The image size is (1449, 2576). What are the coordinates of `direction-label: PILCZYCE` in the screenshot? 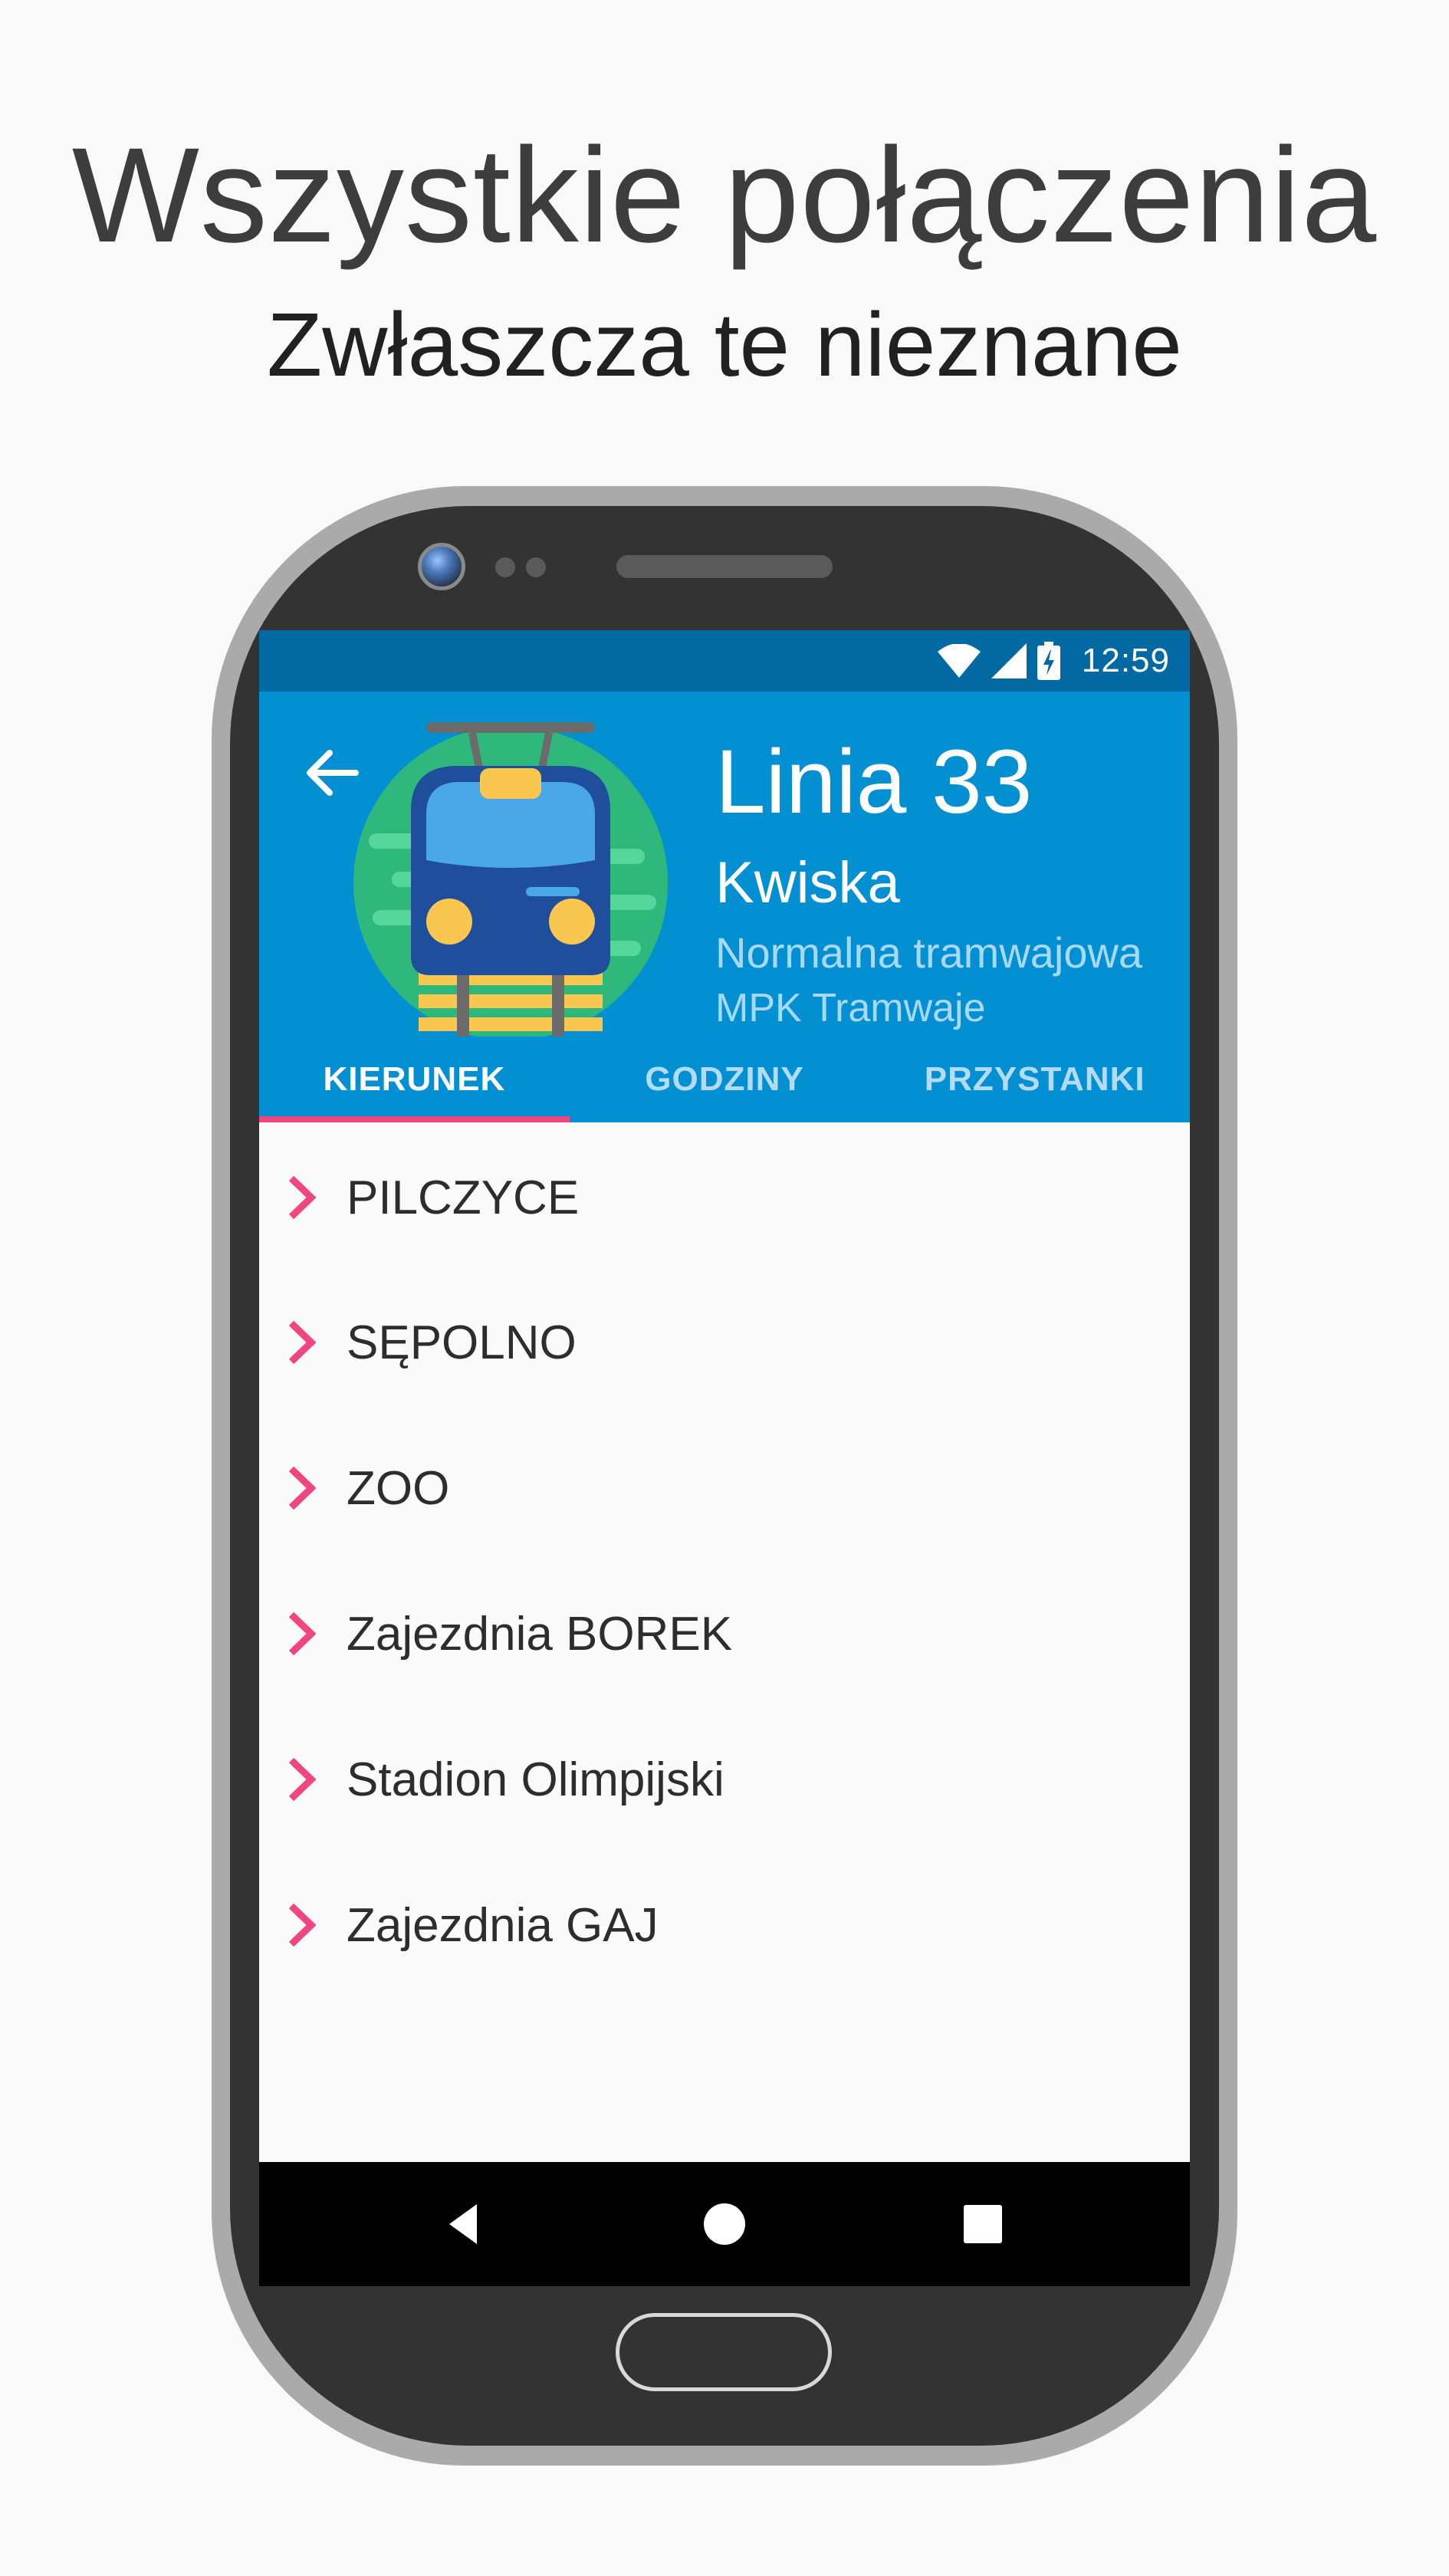 It's located at (464, 1198).